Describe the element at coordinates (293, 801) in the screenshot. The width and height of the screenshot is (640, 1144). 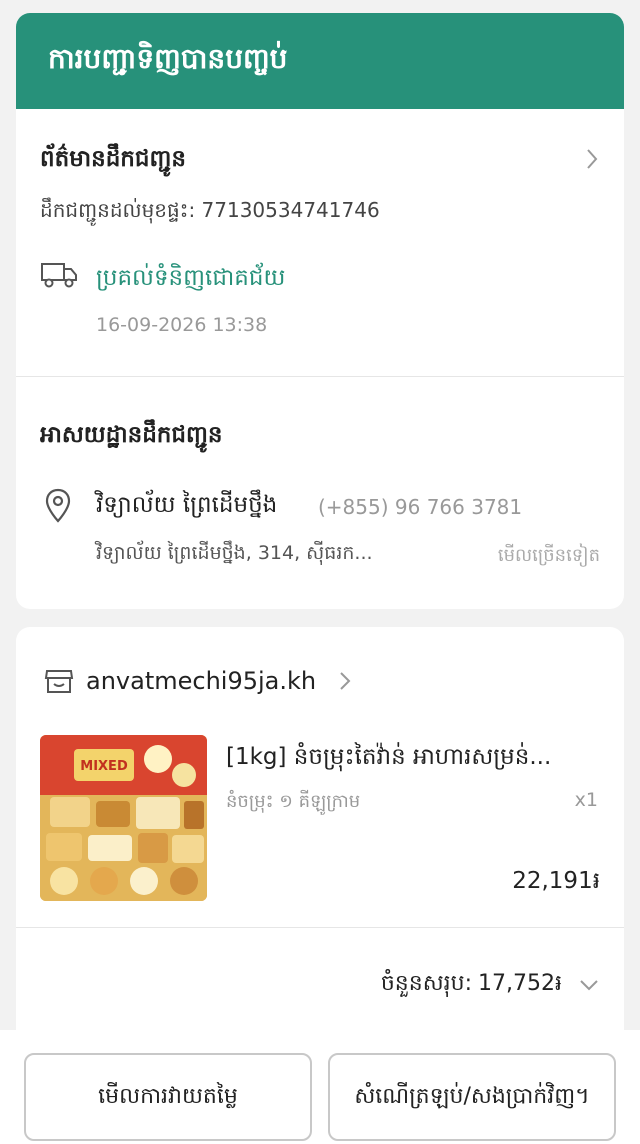
I see `product-variant: នំចម្រុះ ១ គីឡូក្រាម` at that location.